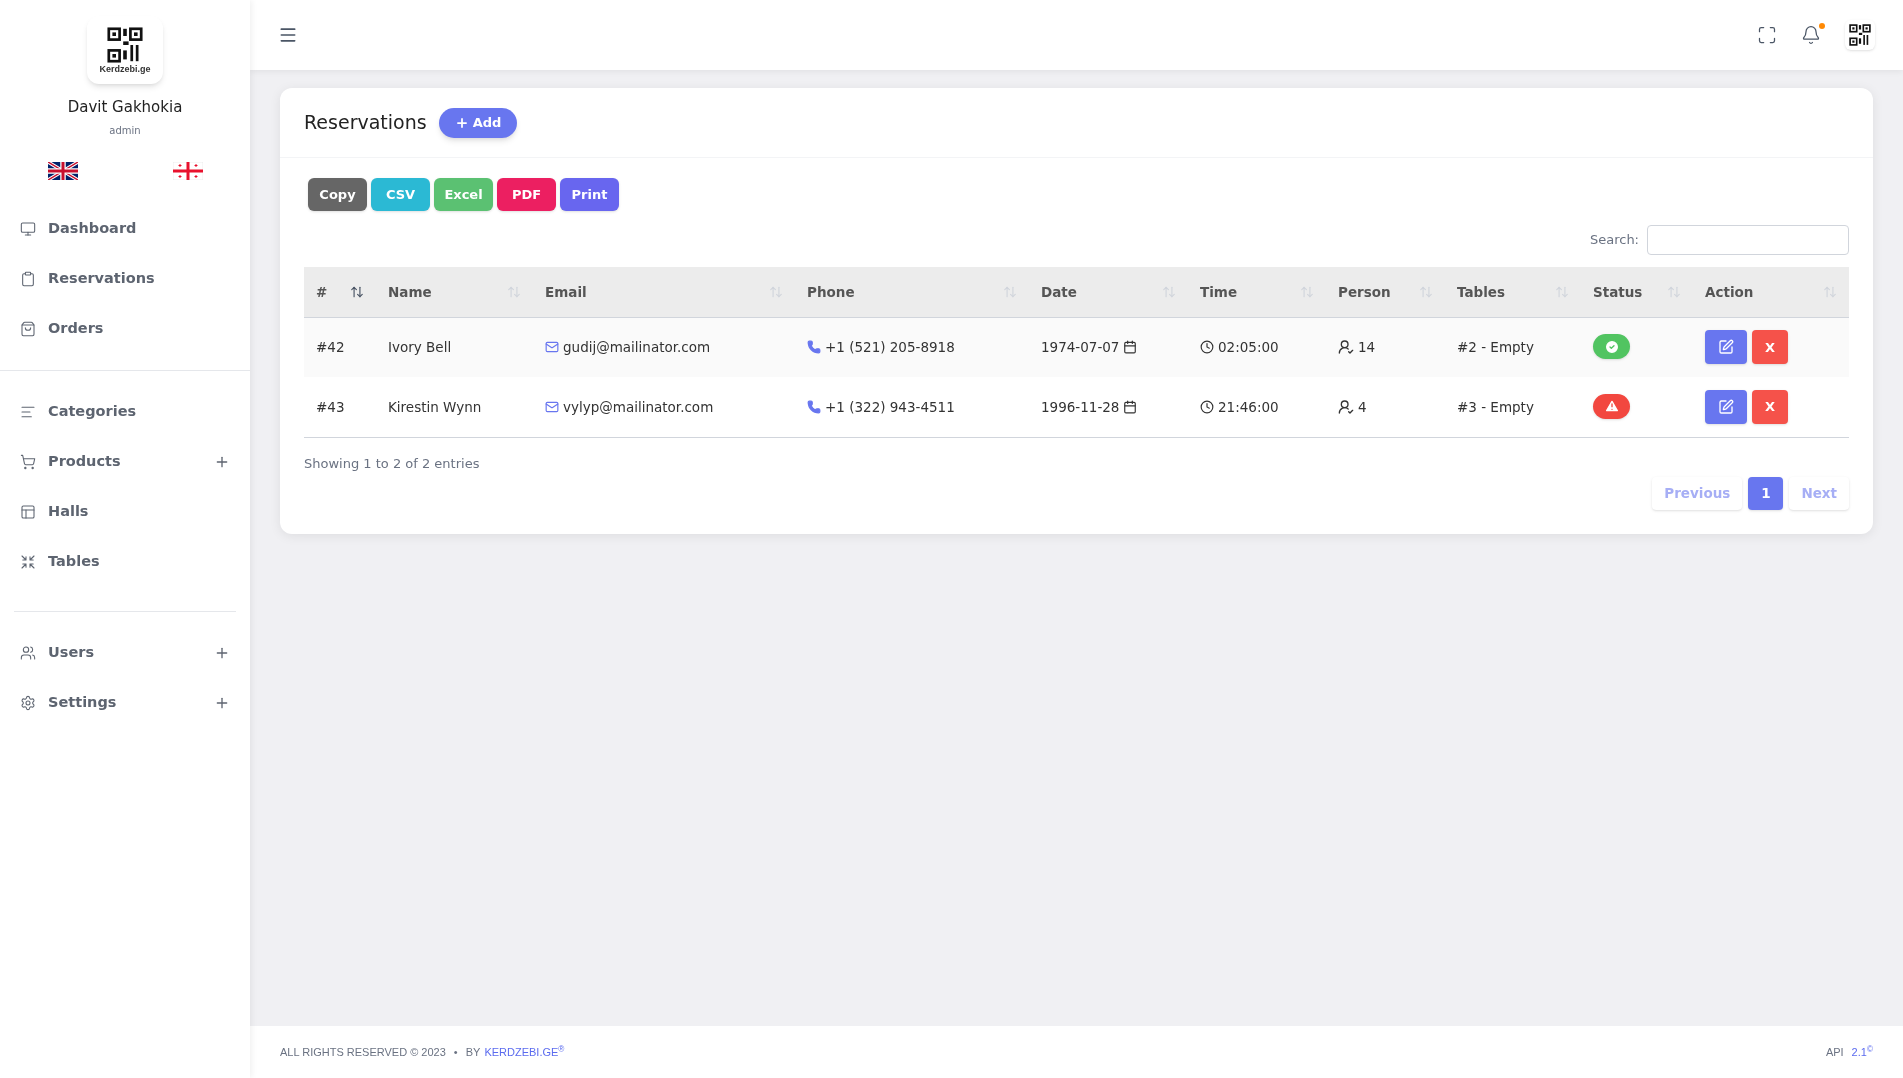  Describe the element at coordinates (638, 407) in the screenshot. I see `email-text: vylyp@mailinator.com` at that location.